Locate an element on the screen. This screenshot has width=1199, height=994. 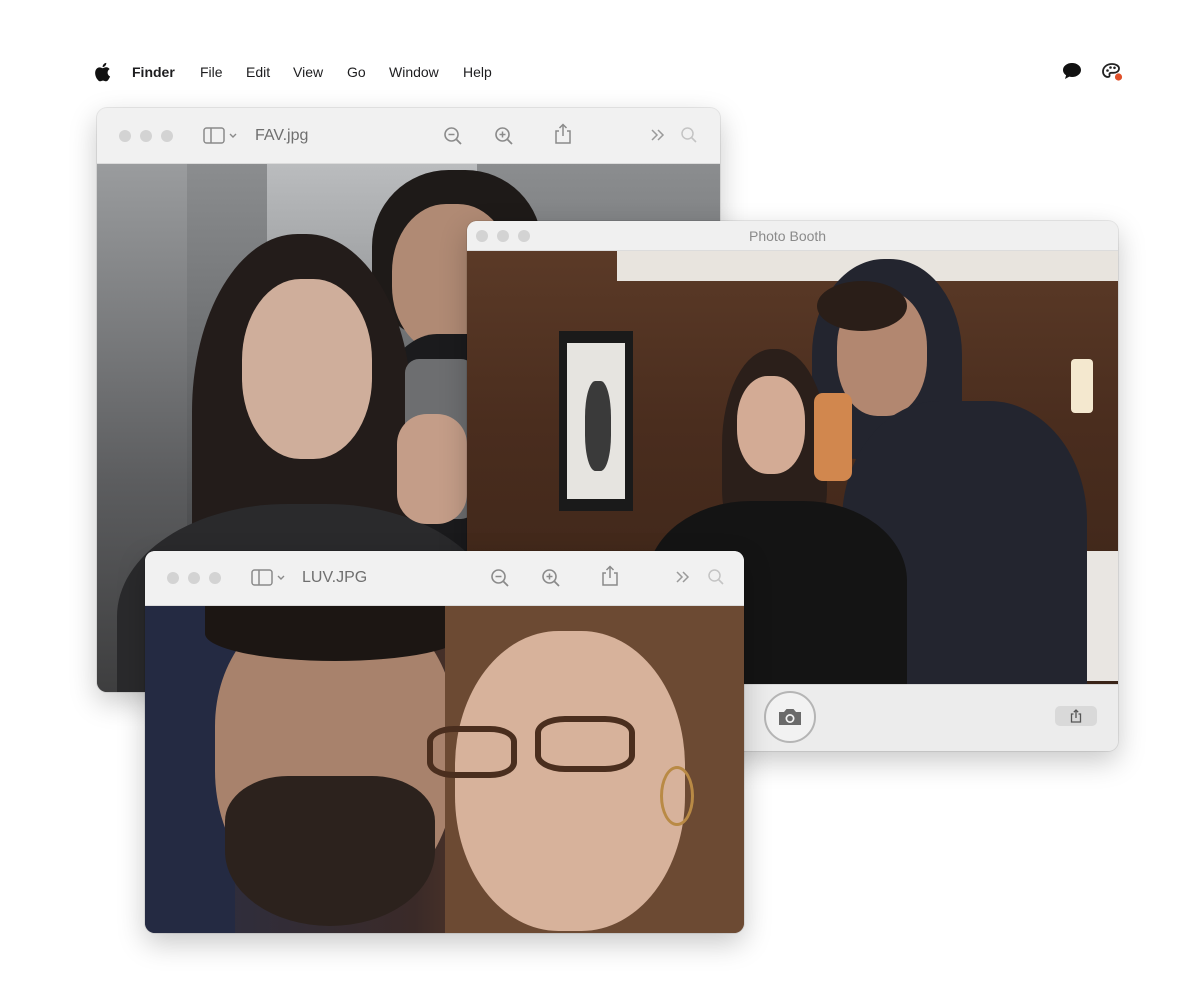
window-title: LUV.JPG is located at coordinates (335, 577).